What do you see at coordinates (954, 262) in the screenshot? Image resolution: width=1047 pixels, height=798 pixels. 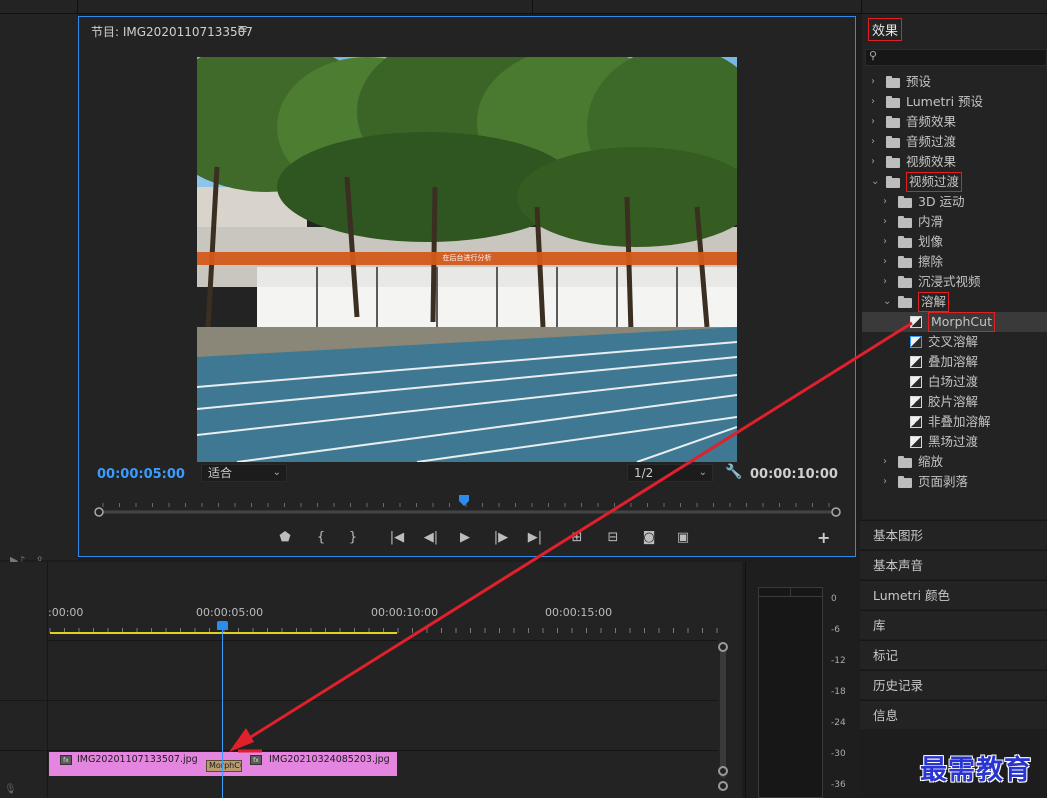 I see `effects-tree-item: › 擦除` at bounding box center [954, 262].